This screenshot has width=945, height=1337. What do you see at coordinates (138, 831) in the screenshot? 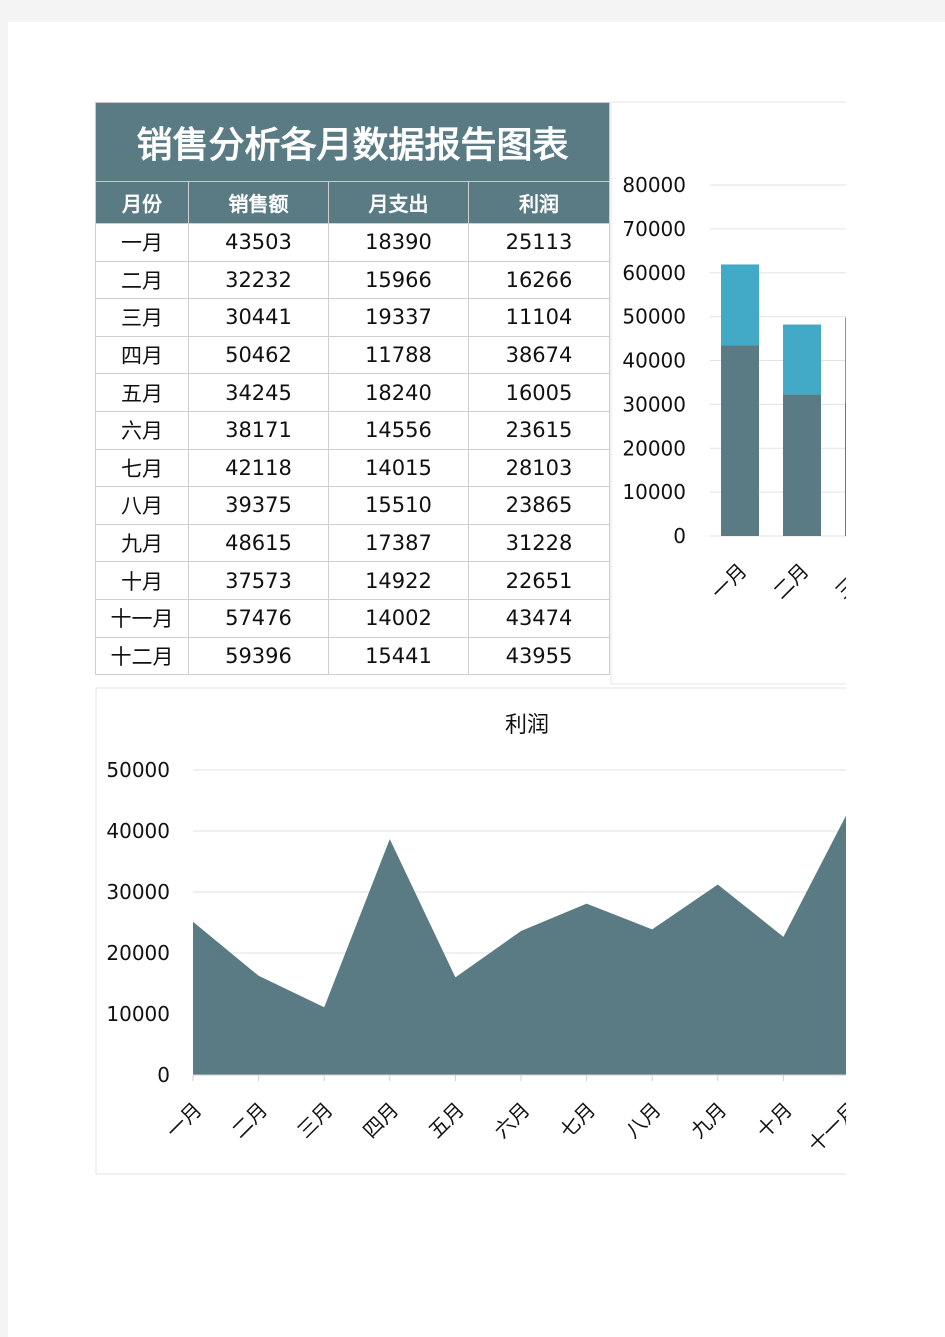
I see `y-tick-label: 40000` at bounding box center [138, 831].